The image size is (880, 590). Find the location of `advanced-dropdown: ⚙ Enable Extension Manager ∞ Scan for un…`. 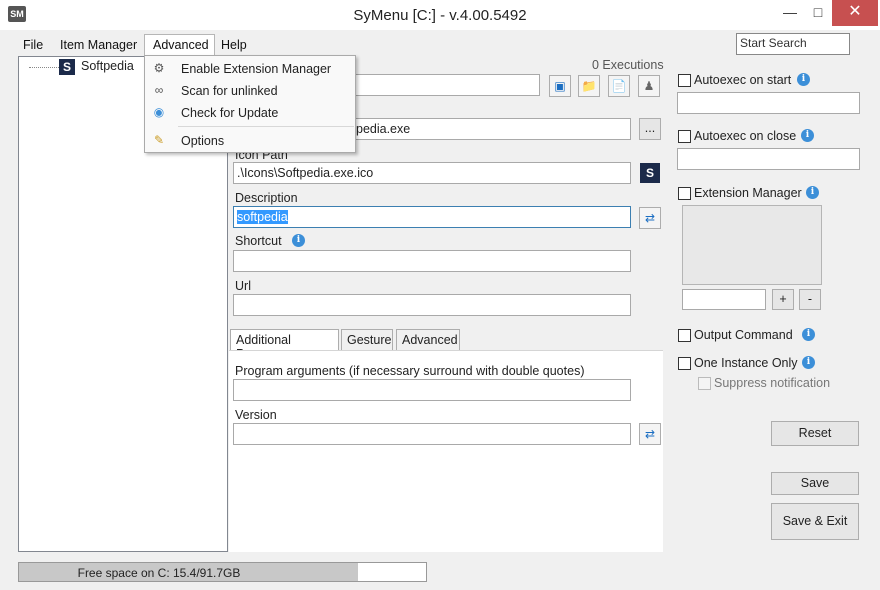

advanced-dropdown: ⚙ Enable Extension Manager ∞ Scan for un… is located at coordinates (250, 104).